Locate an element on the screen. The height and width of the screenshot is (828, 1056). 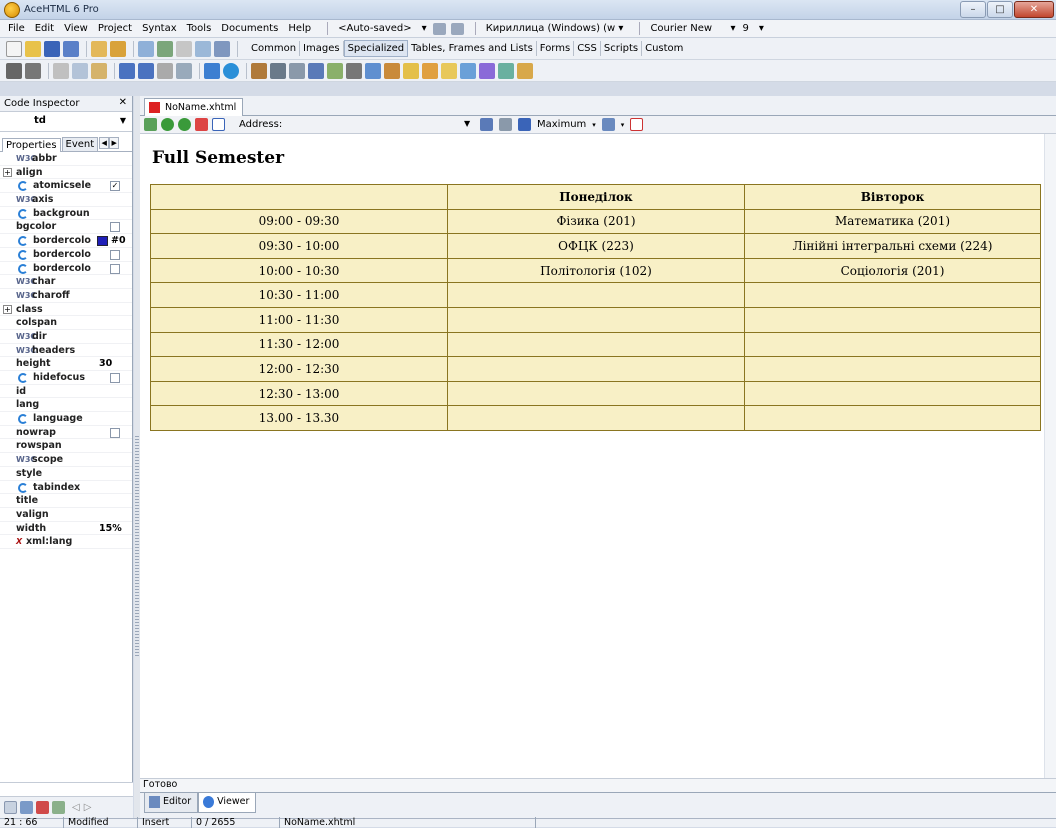
menu-help: Help is located at coordinates (299, 28).